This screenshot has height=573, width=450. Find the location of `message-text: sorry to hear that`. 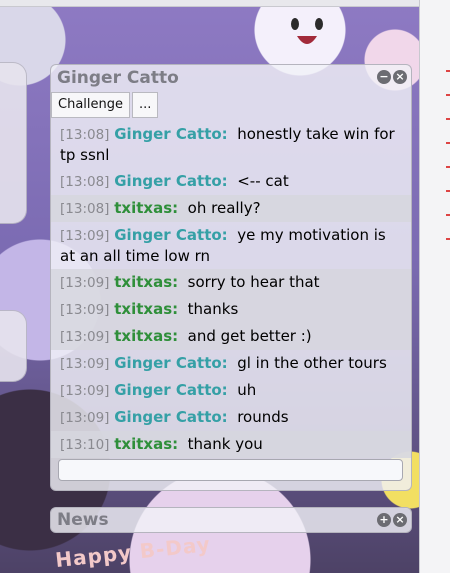

message-text: sorry to hear that is located at coordinates (253, 282).